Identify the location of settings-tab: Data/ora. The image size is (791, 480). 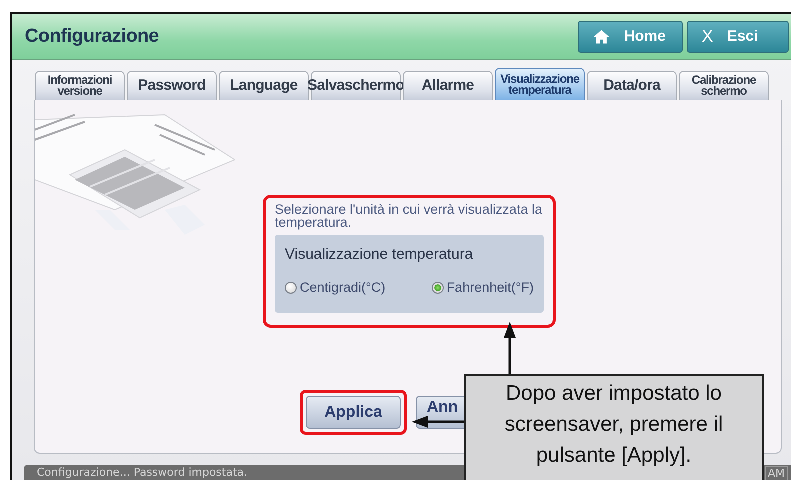
(632, 85).